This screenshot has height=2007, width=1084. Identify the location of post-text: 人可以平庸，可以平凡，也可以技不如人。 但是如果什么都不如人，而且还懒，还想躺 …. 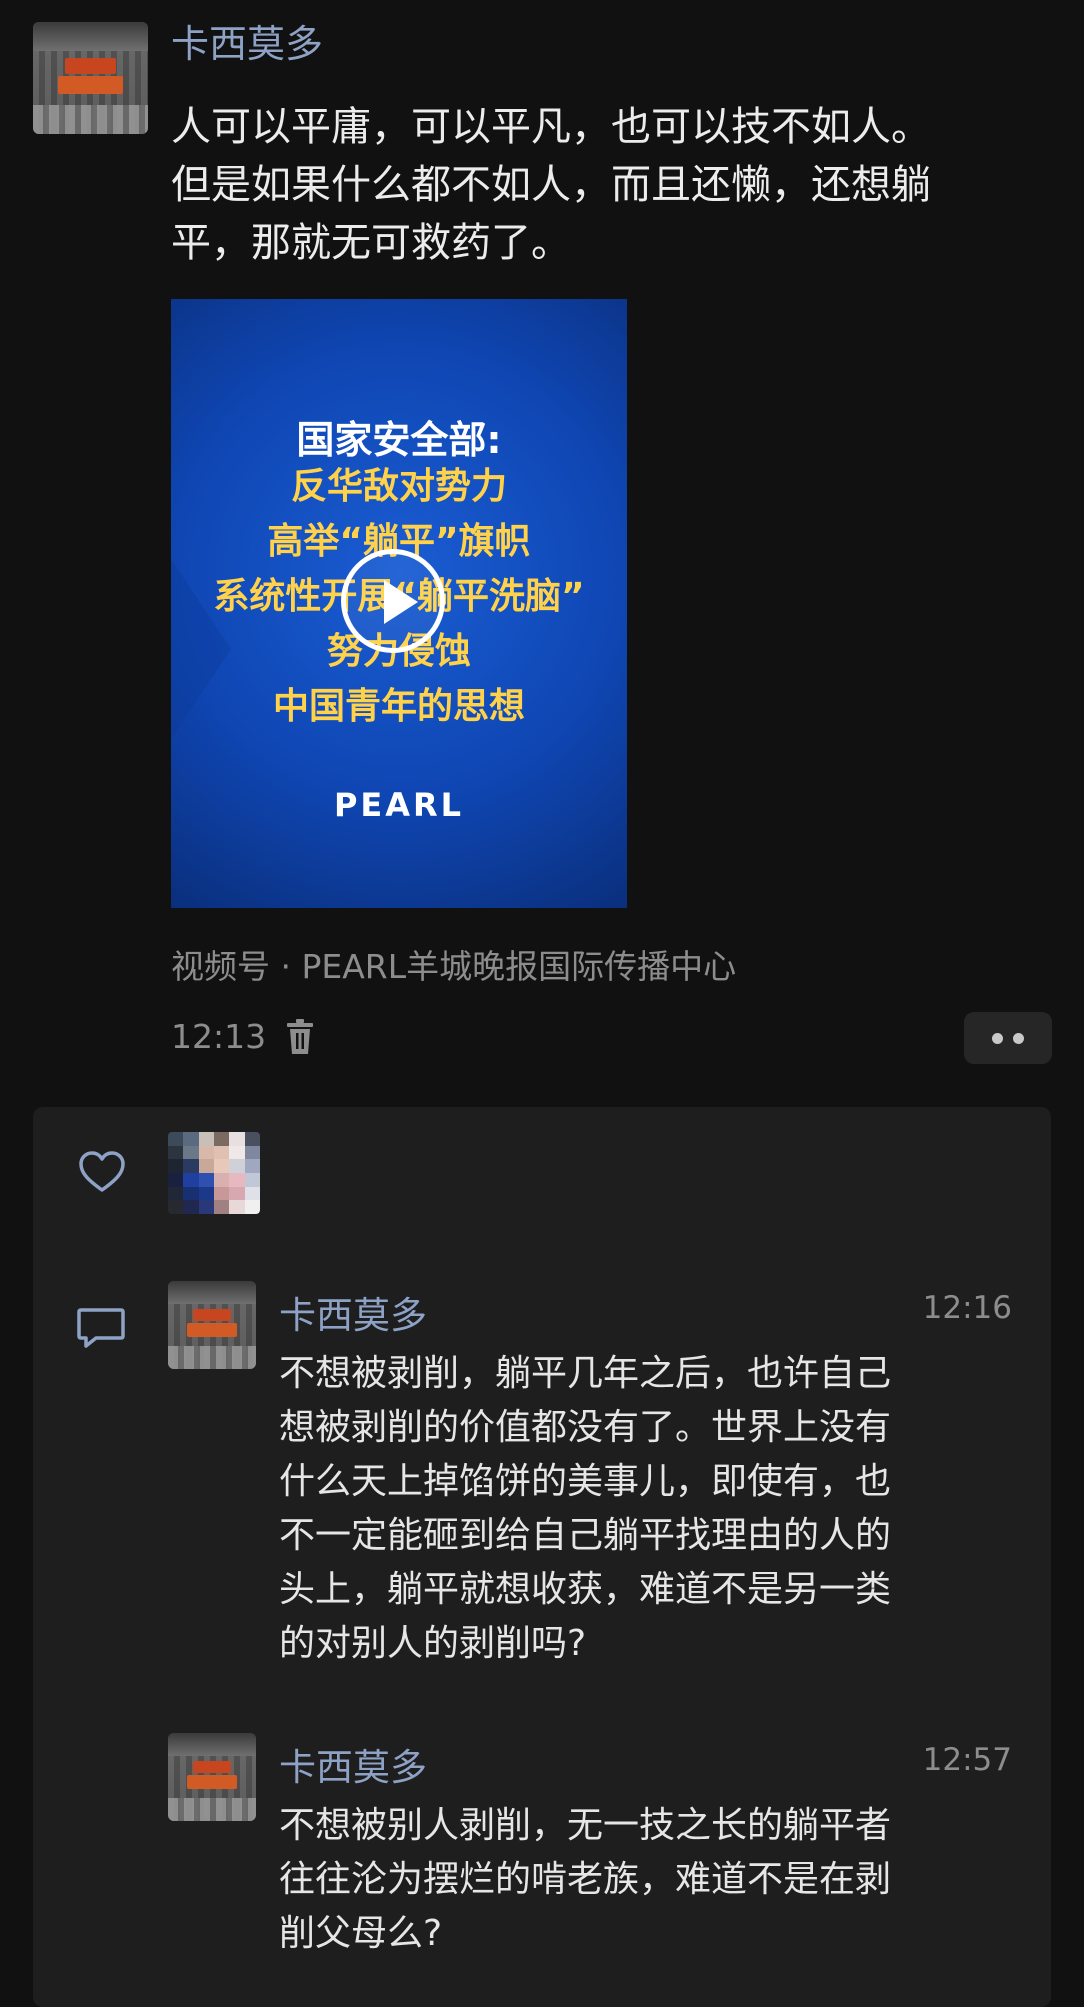
(551, 185).